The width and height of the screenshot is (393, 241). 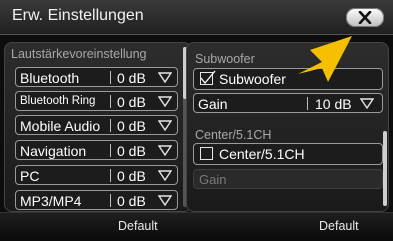 I want to click on center-checkbox, so click(x=206, y=153).